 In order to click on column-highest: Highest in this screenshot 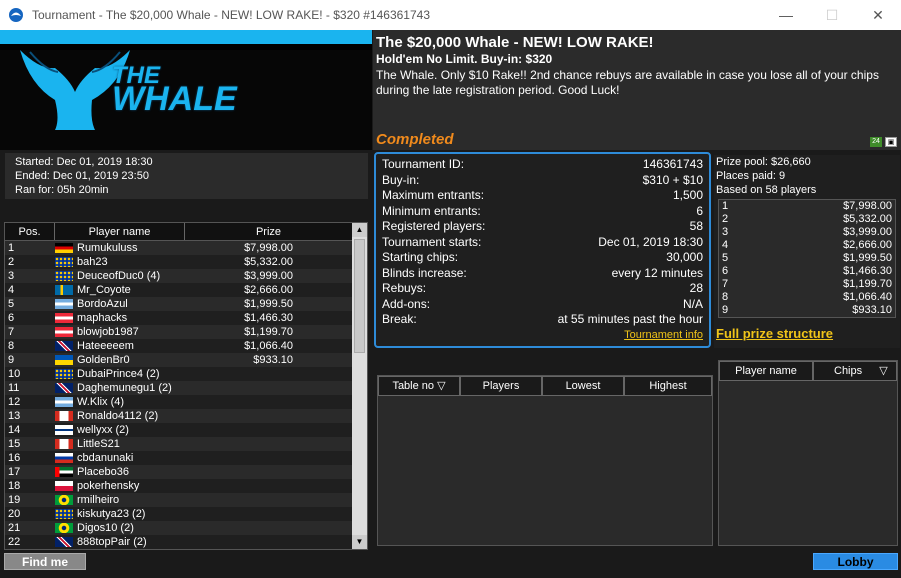, I will do `click(668, 386)`.